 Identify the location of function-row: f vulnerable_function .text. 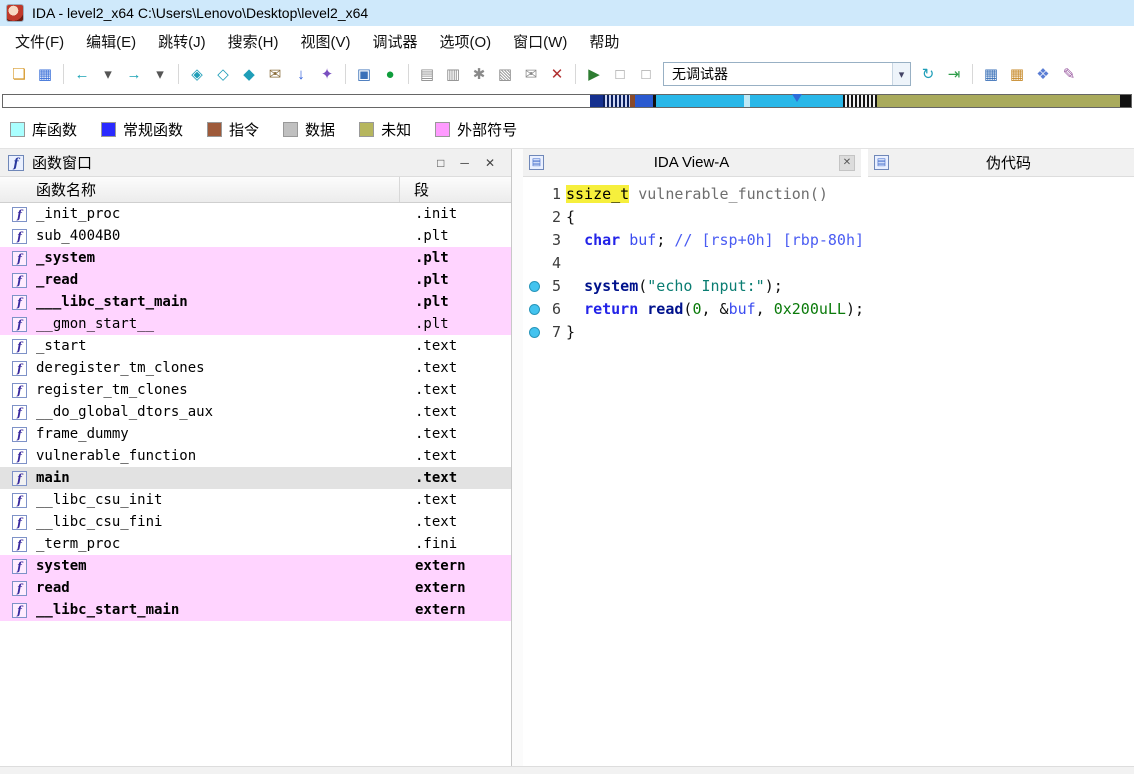
(255, 456).